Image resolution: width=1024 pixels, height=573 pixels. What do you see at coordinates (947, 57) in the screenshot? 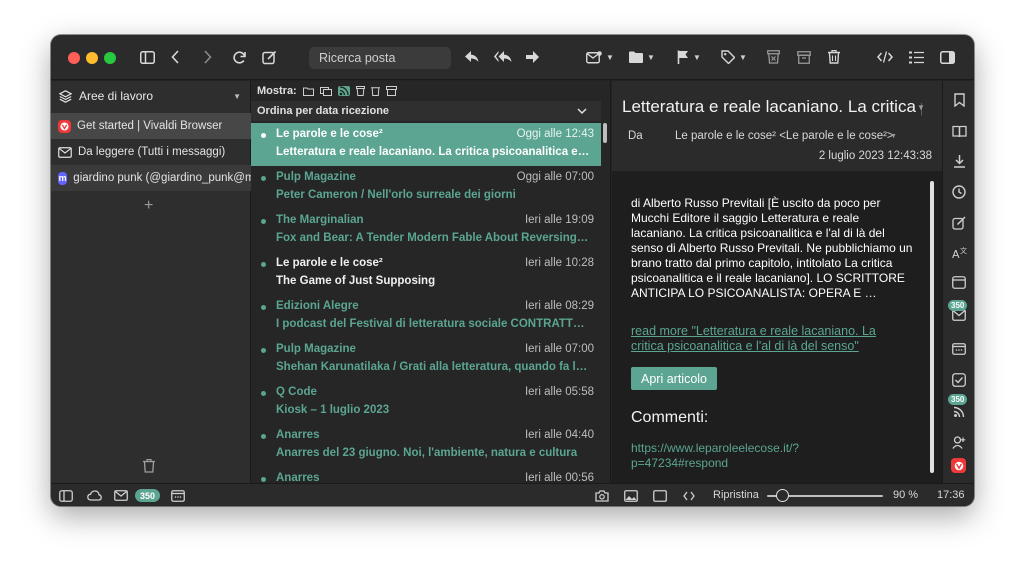
I see `reading-pane-toggle-icon` at bounding box center [947, 57].